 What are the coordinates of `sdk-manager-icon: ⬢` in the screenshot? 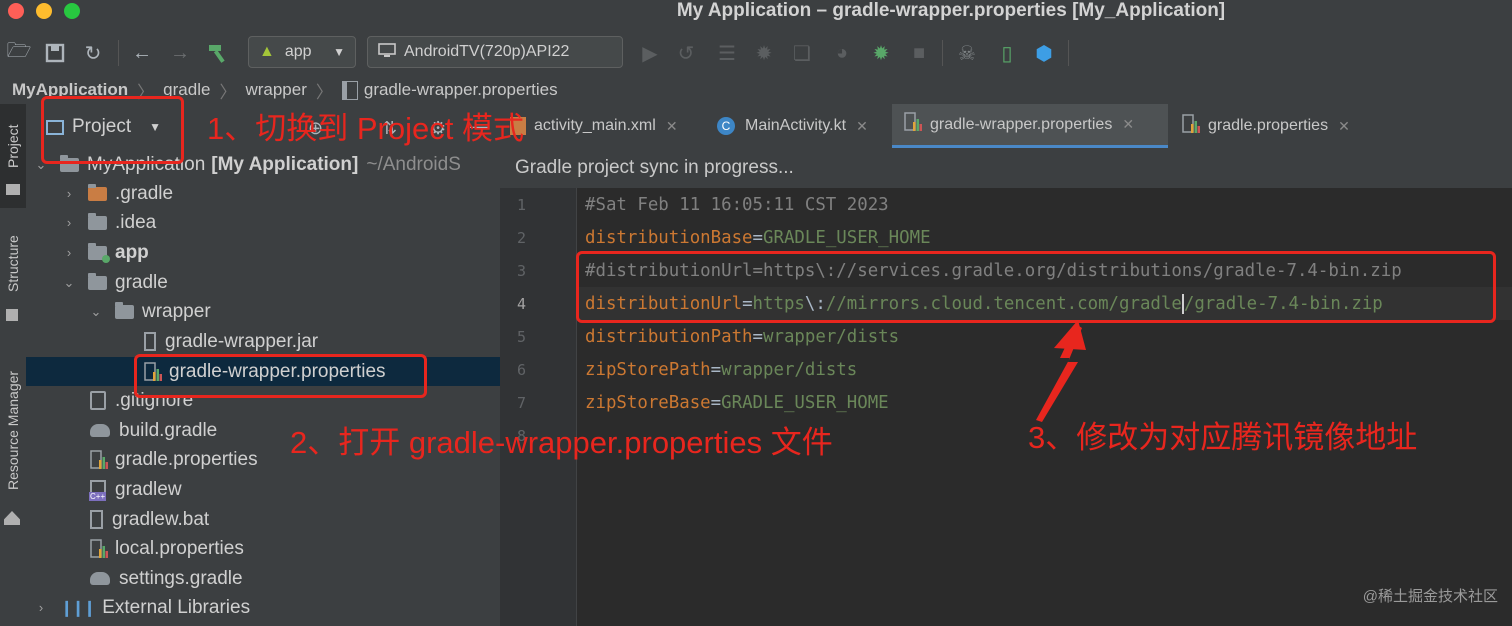 It's located at (1044, 53).